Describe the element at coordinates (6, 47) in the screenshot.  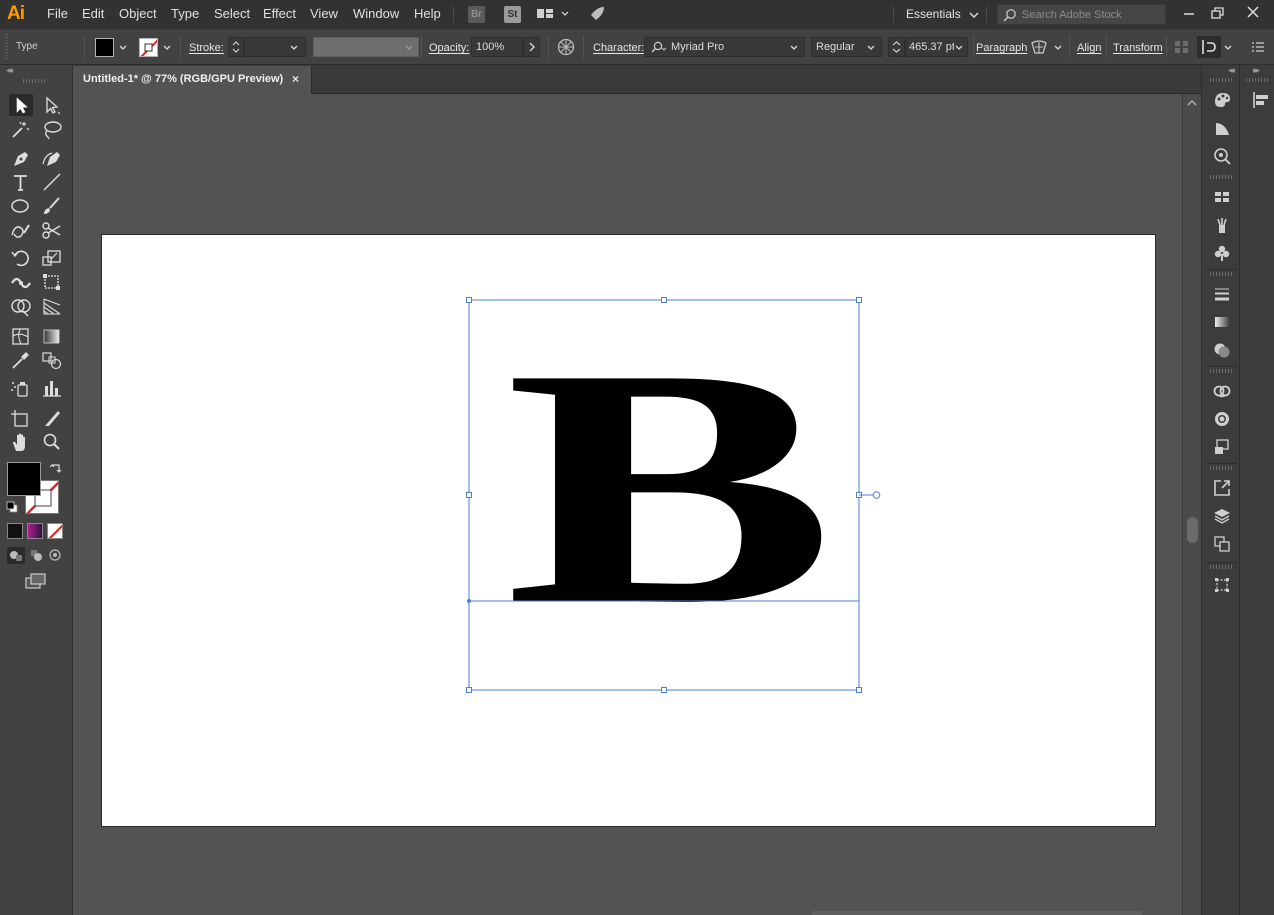
I see `control-bar-grip` at that location.